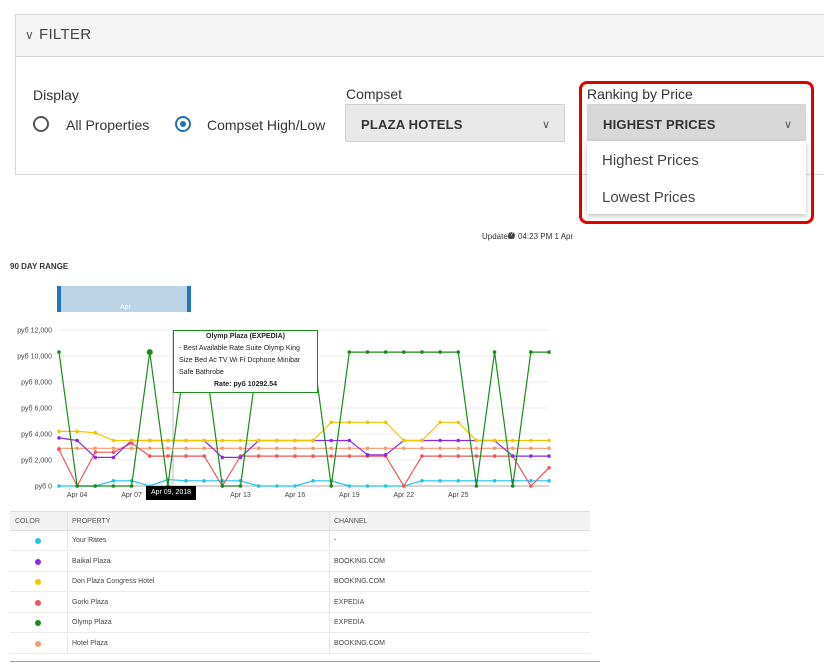 The height and width of the screenshot is (672, 824). What do you see at coordinates (59, 299) in the screenshot?
I see `range-handle-left` at bounding box center [59, 299].